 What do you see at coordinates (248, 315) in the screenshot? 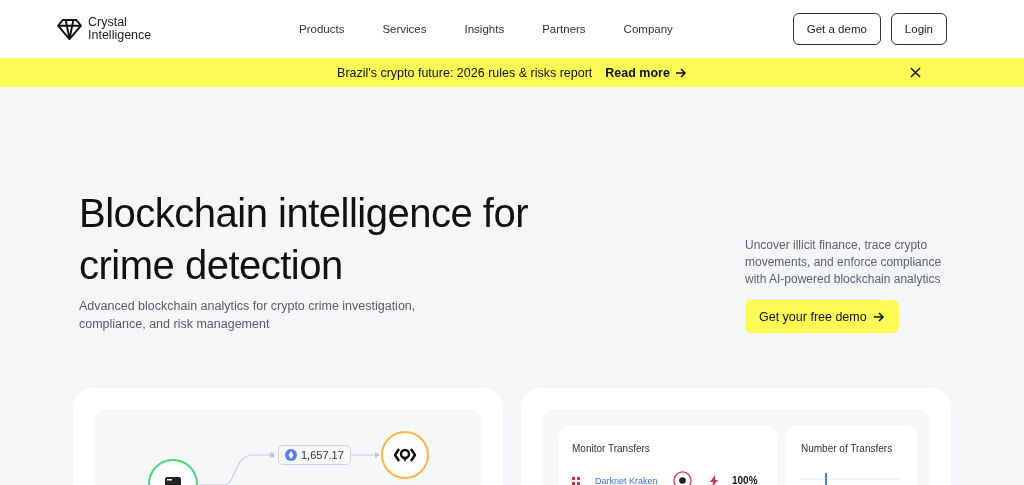
I see `hero-subtitle: Advanced blockchain analytics for crypto crime investigation, compliance, and risk management` at bounding box center [248, 315].